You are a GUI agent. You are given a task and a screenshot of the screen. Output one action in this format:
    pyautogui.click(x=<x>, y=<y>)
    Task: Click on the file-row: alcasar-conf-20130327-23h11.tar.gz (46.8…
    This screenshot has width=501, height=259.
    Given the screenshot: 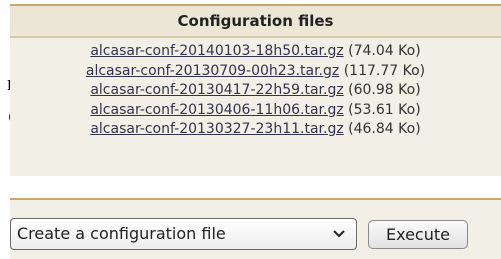 What is the action you would take?
    pyautogui.click(x=255, y=130)
    